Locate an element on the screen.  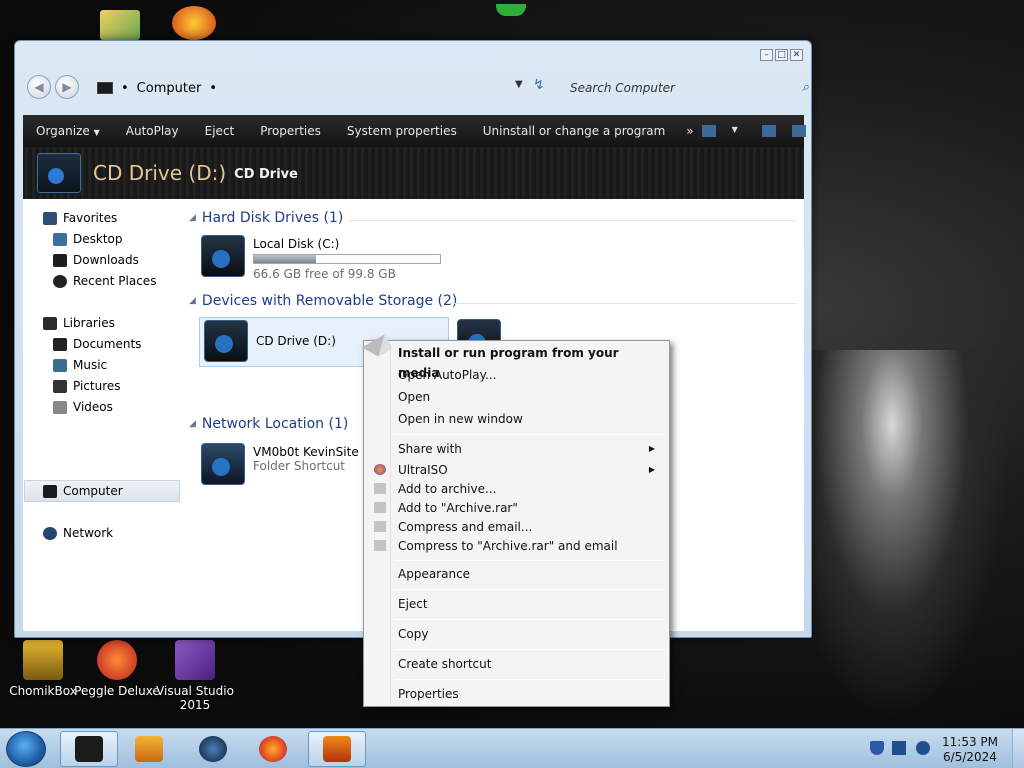
group-divider is located at coordinates (621, 303).